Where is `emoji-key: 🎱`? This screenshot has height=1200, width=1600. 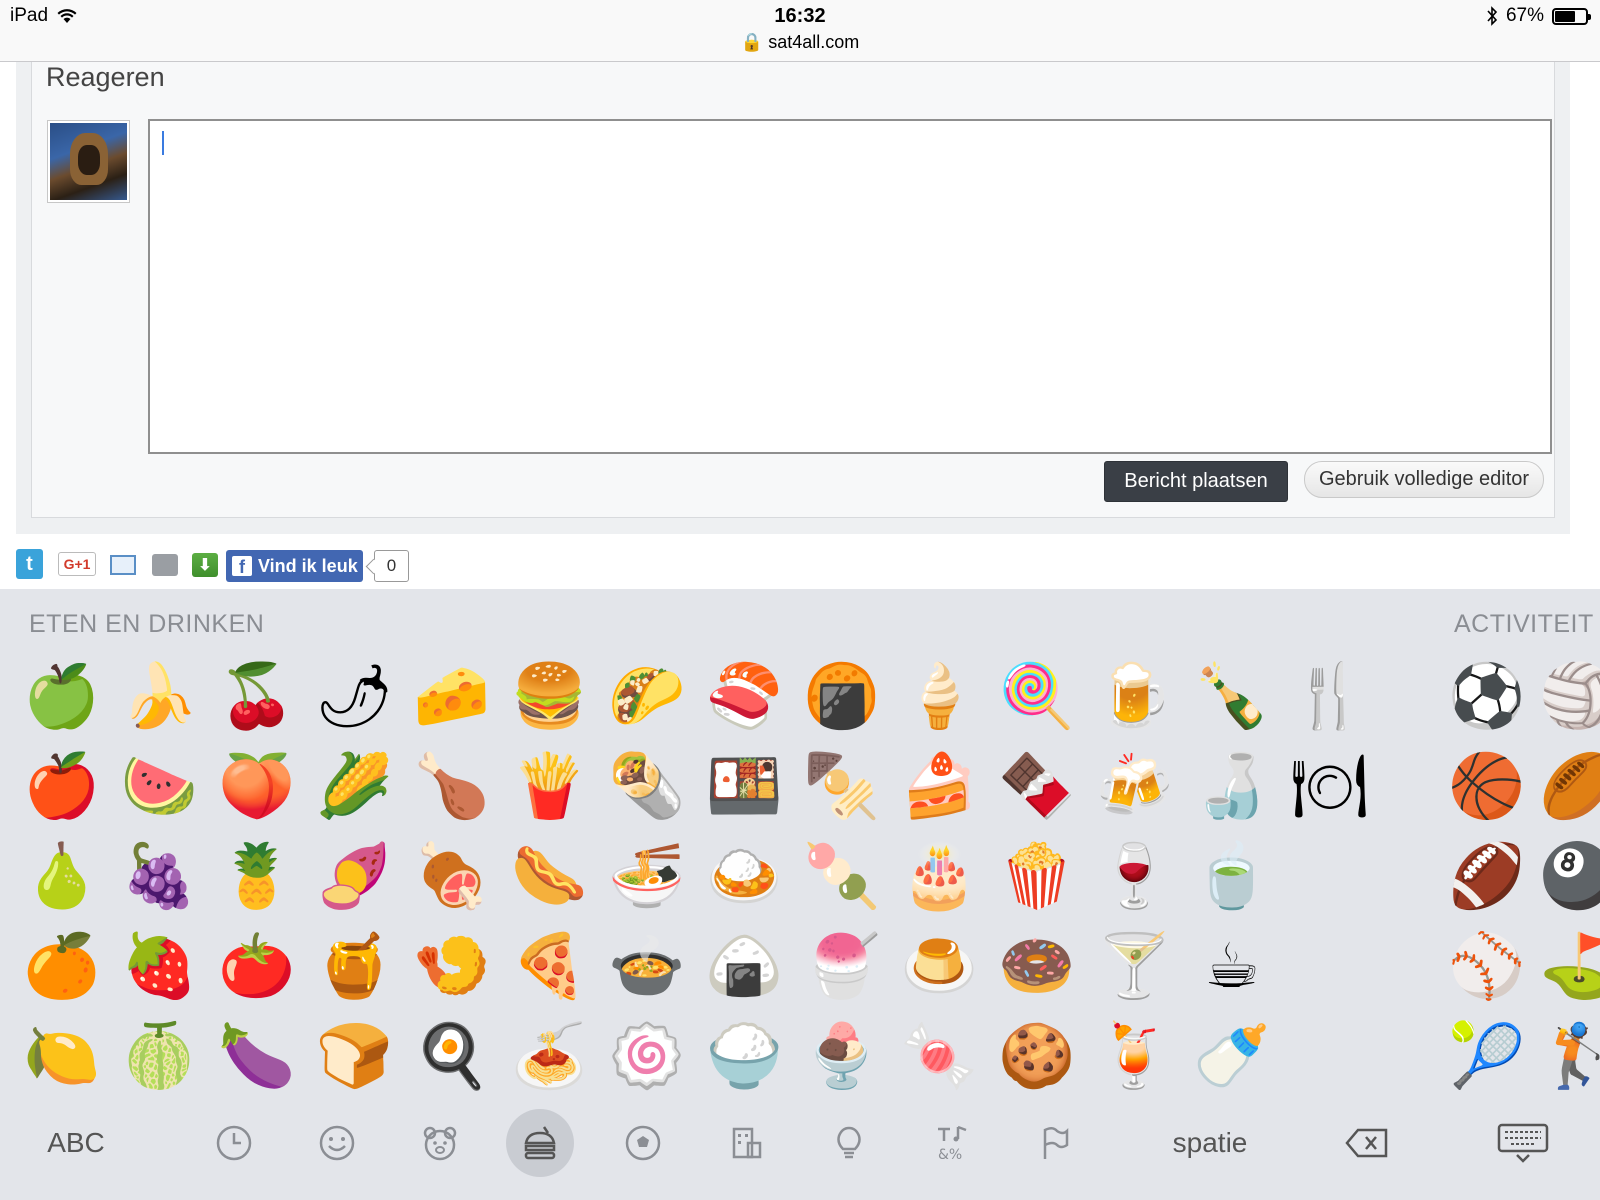 emoji-key: 🎱 is located at coordinates (1569, 876).